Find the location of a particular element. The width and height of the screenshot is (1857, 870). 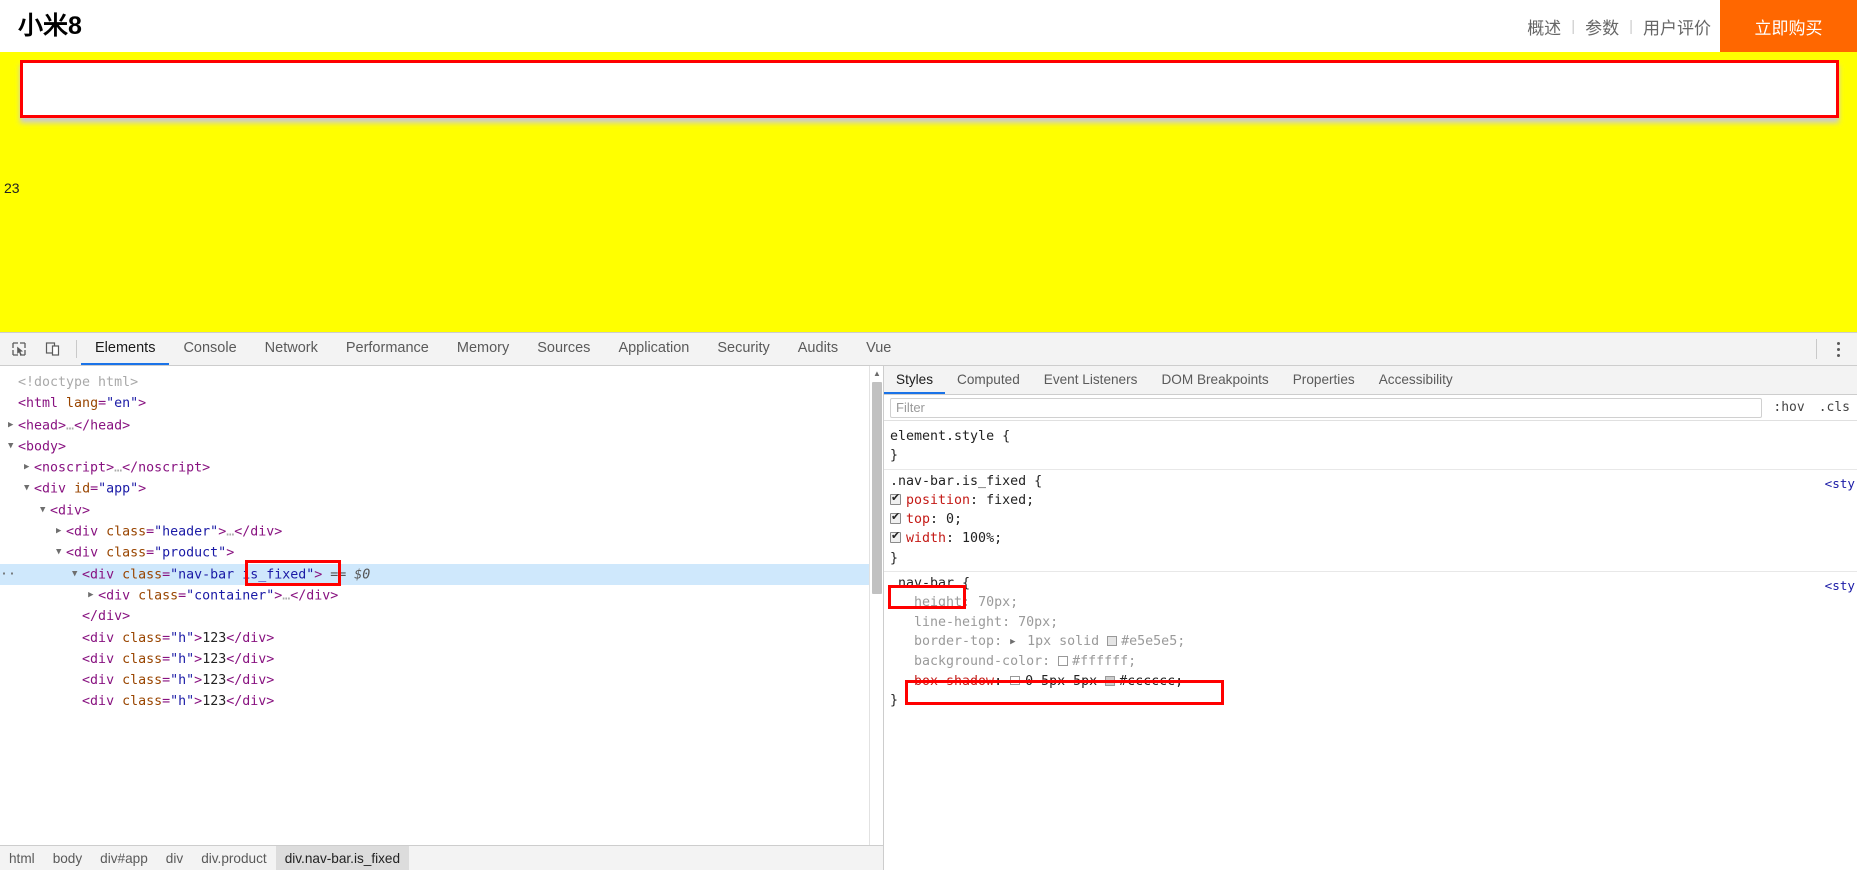

css-declaration: height: 70px; is located at coordinates (1373, 602).